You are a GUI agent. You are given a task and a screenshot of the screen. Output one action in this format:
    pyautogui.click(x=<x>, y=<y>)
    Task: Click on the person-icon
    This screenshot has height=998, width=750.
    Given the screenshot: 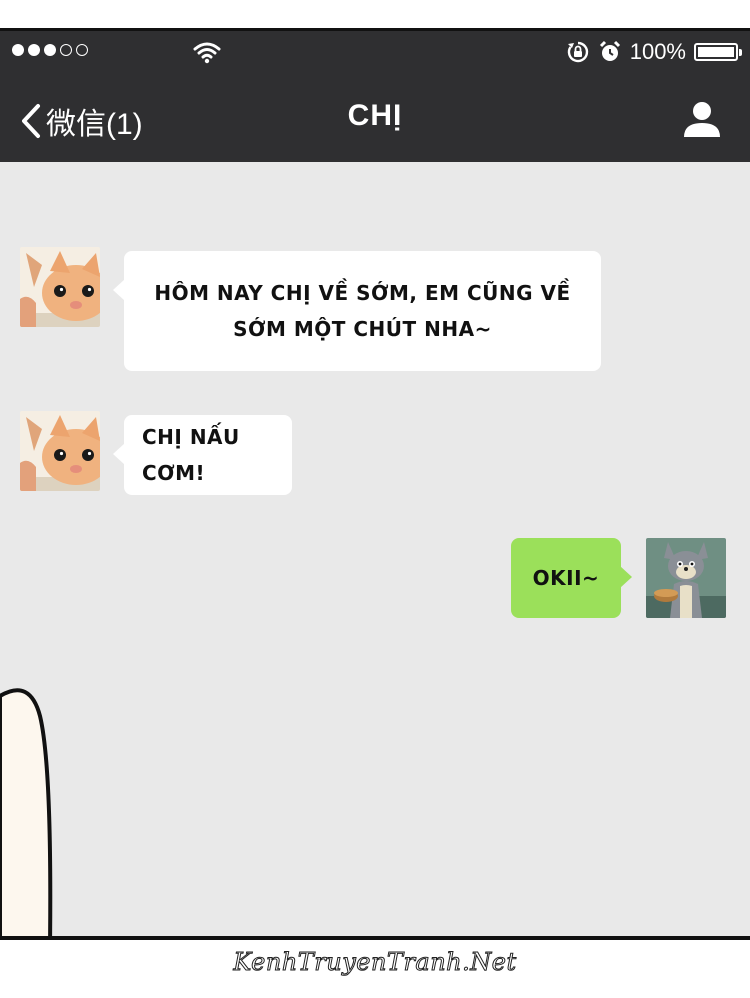 What is the action you would take?
    pyautogui.click(x=702, y=119)
    